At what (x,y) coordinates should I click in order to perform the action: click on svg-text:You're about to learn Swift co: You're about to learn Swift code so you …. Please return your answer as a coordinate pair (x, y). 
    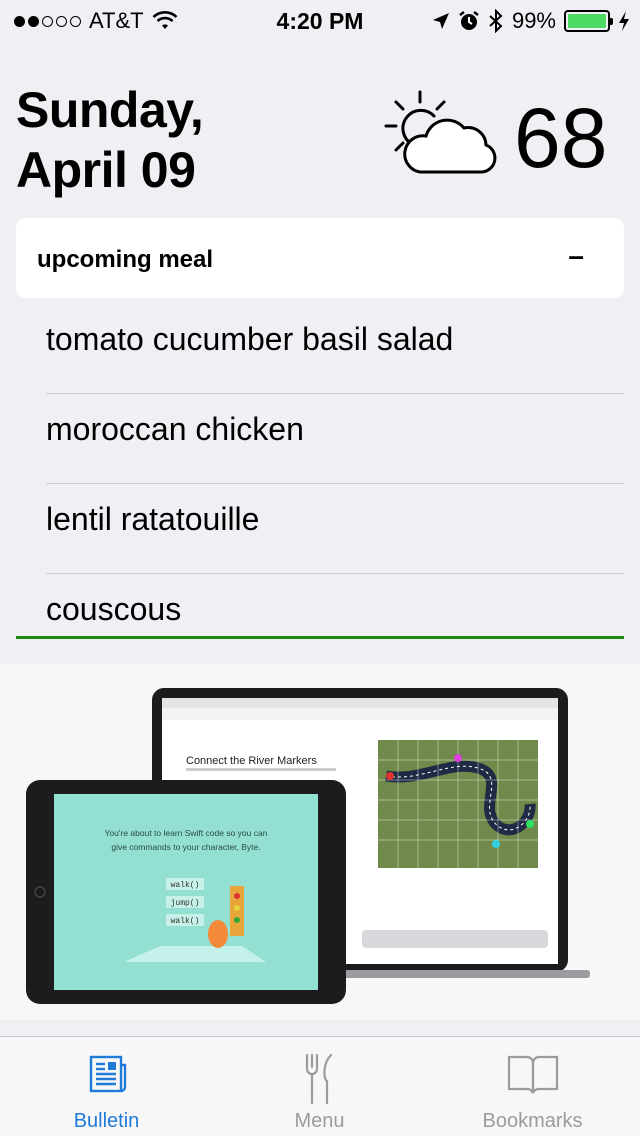
    Looking at the image, I should click on (186, 833).